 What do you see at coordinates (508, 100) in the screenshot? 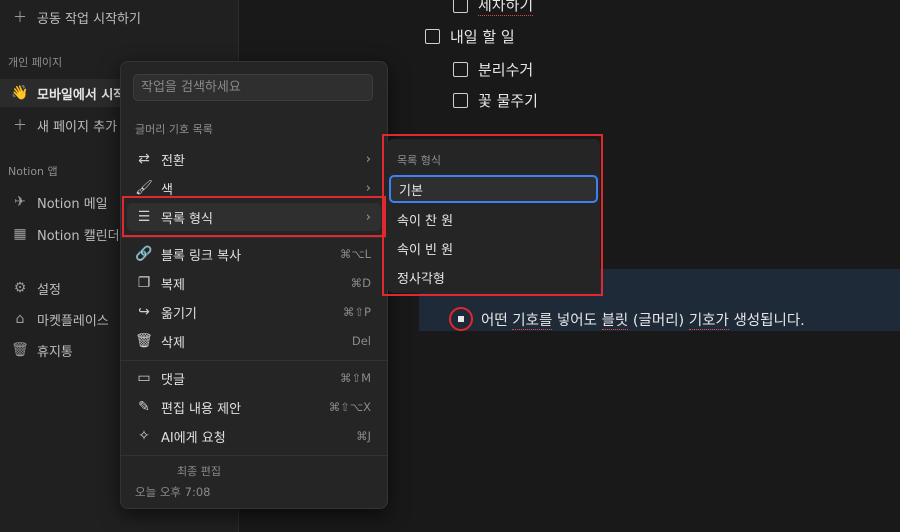
I see `todo-text: 꽃 물주기` at bounding box center [508, 100].